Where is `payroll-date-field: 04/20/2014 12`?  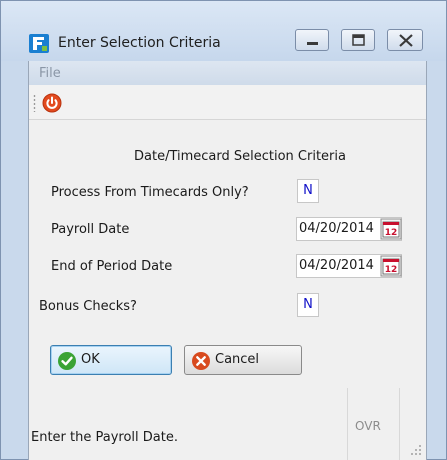 payroll-date-field: 04/20/2014 12 is located at coordinates (349, 229).